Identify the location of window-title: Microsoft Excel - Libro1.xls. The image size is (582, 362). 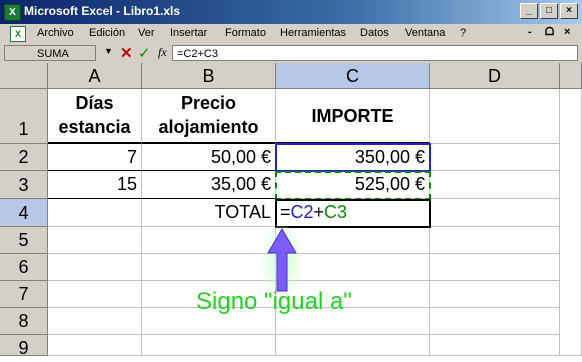
(102, 11).